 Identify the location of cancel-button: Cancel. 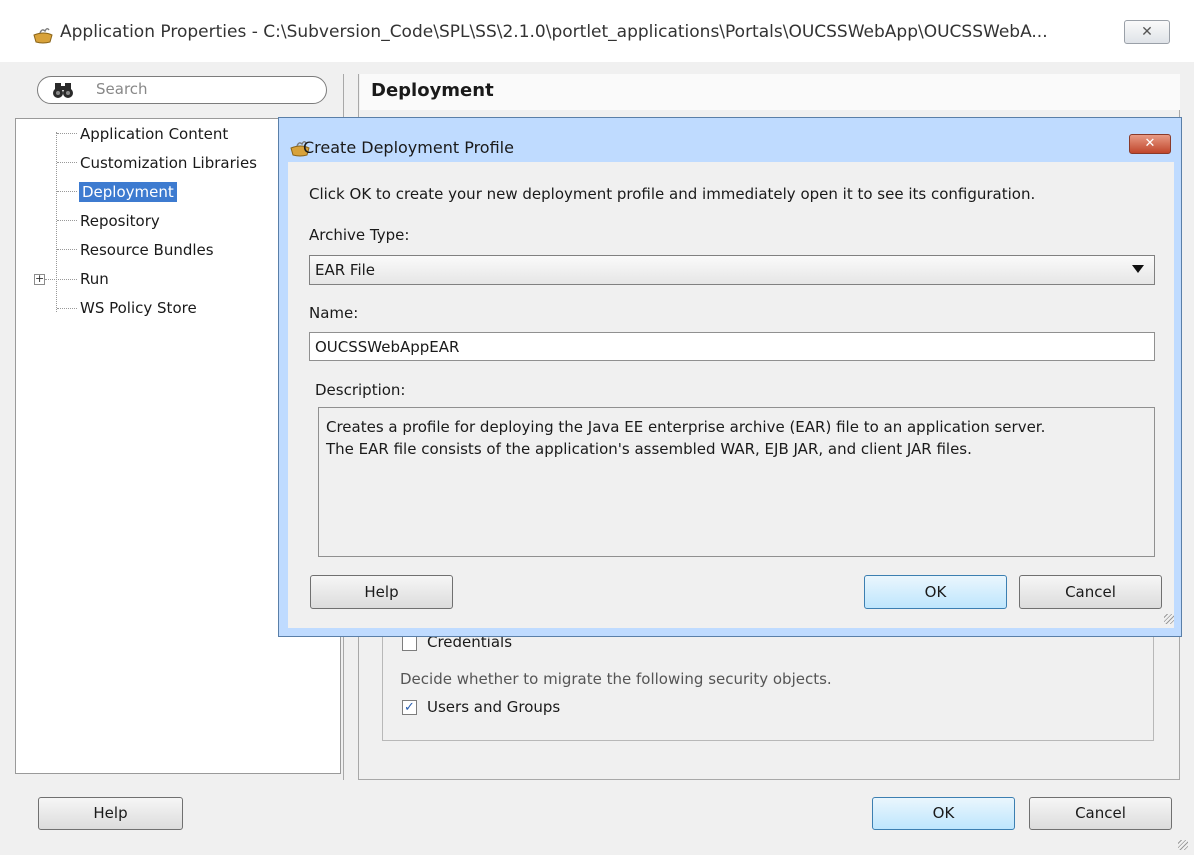
(1100, 813).